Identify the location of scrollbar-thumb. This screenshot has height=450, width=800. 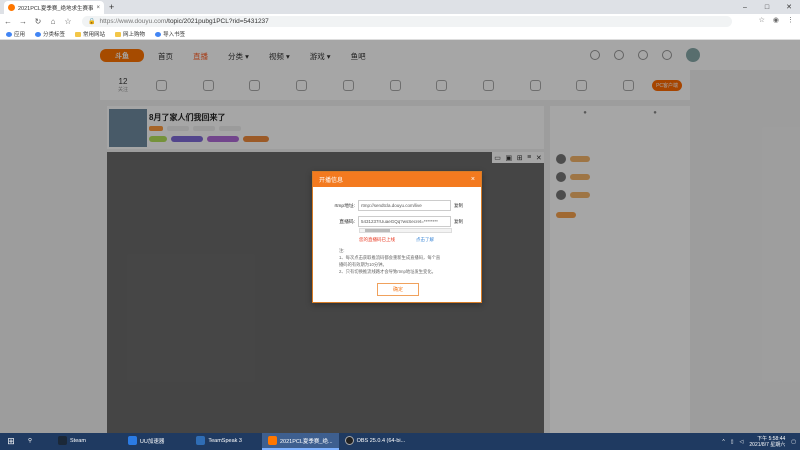
(377, 230).